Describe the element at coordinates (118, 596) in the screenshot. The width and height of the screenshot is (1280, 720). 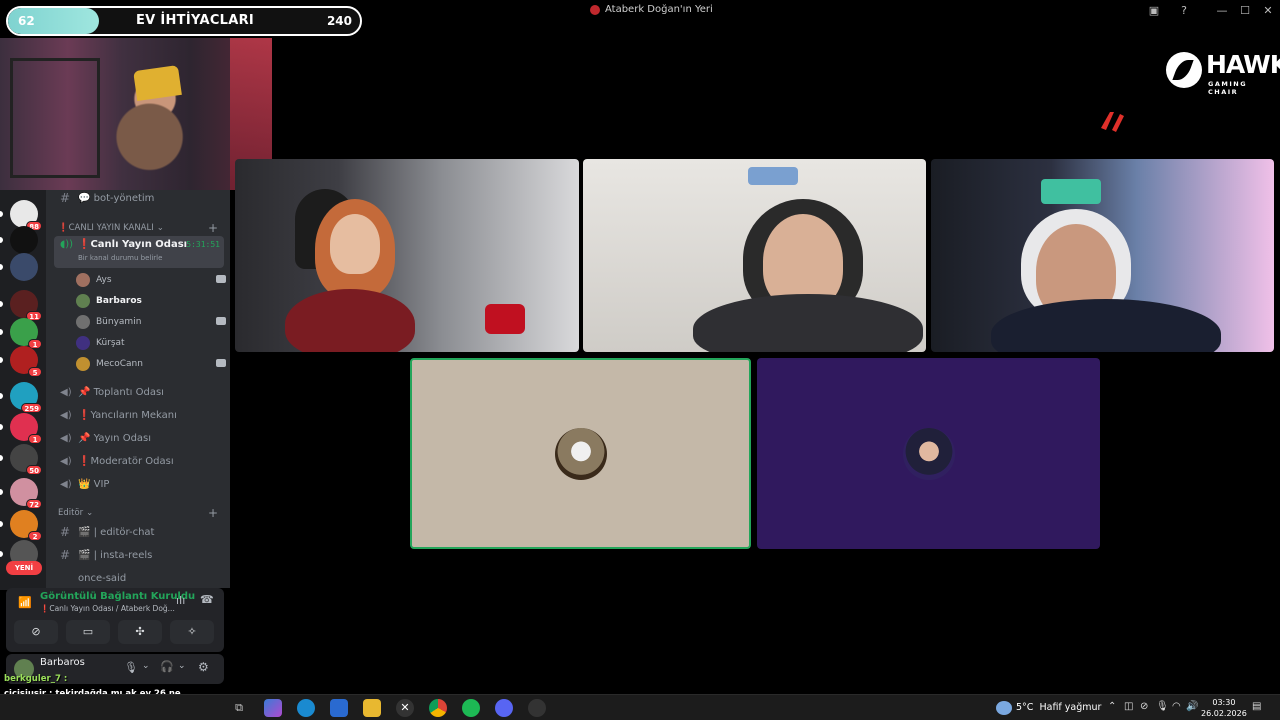
I see `voice-status: Görüntülü Bağlantı Kuruldu` at that location.